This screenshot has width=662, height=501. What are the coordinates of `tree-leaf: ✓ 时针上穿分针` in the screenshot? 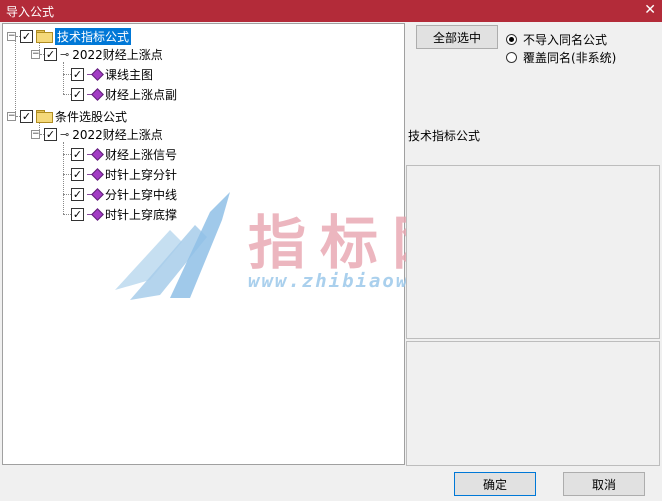 It's located at (124, 174).